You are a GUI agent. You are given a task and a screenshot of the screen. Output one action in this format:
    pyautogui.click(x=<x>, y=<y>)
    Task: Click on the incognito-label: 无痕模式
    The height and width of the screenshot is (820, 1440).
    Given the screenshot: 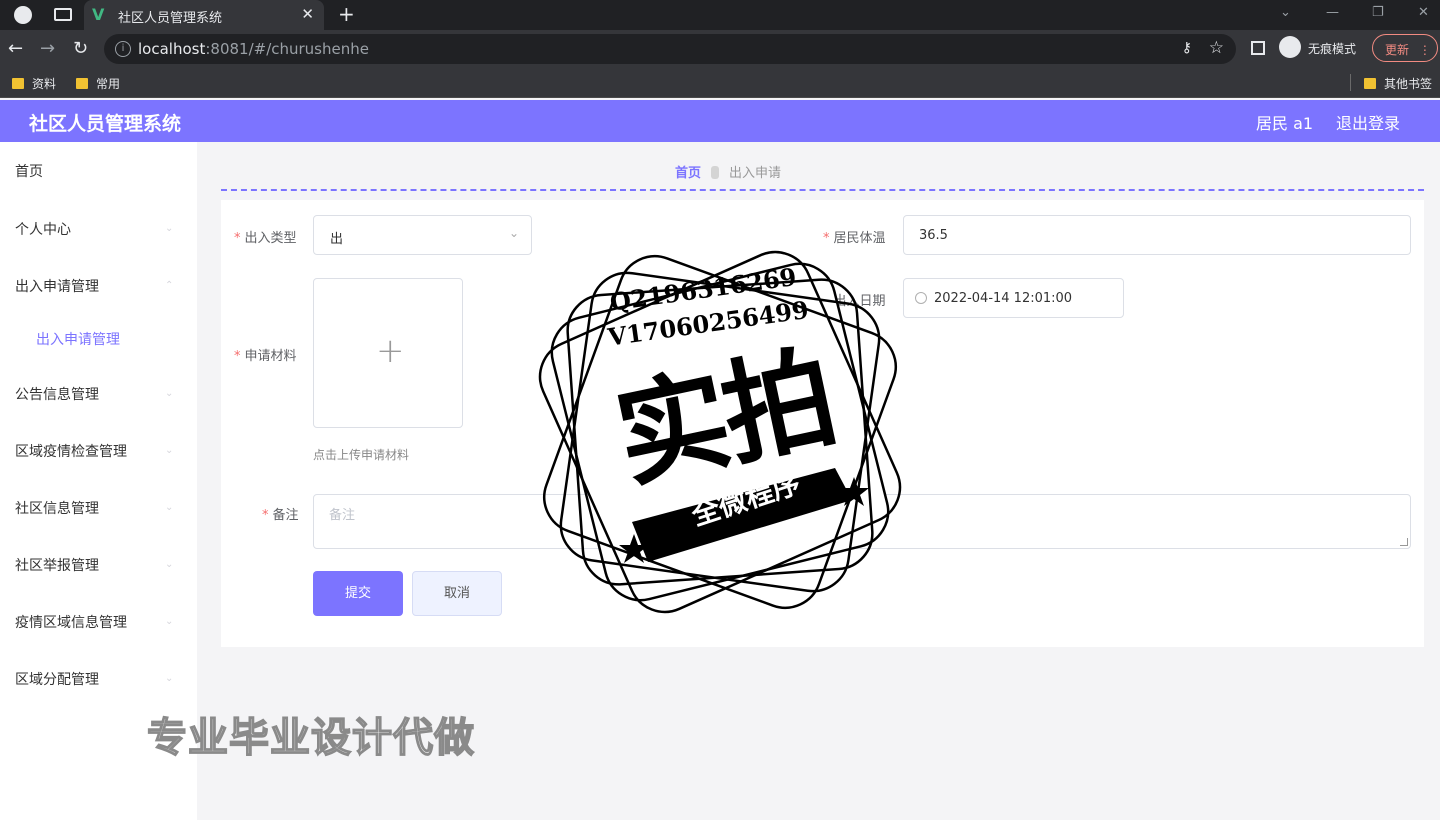 What is the action you would take?
    pyautogui.click(x=1332, y=49)
    